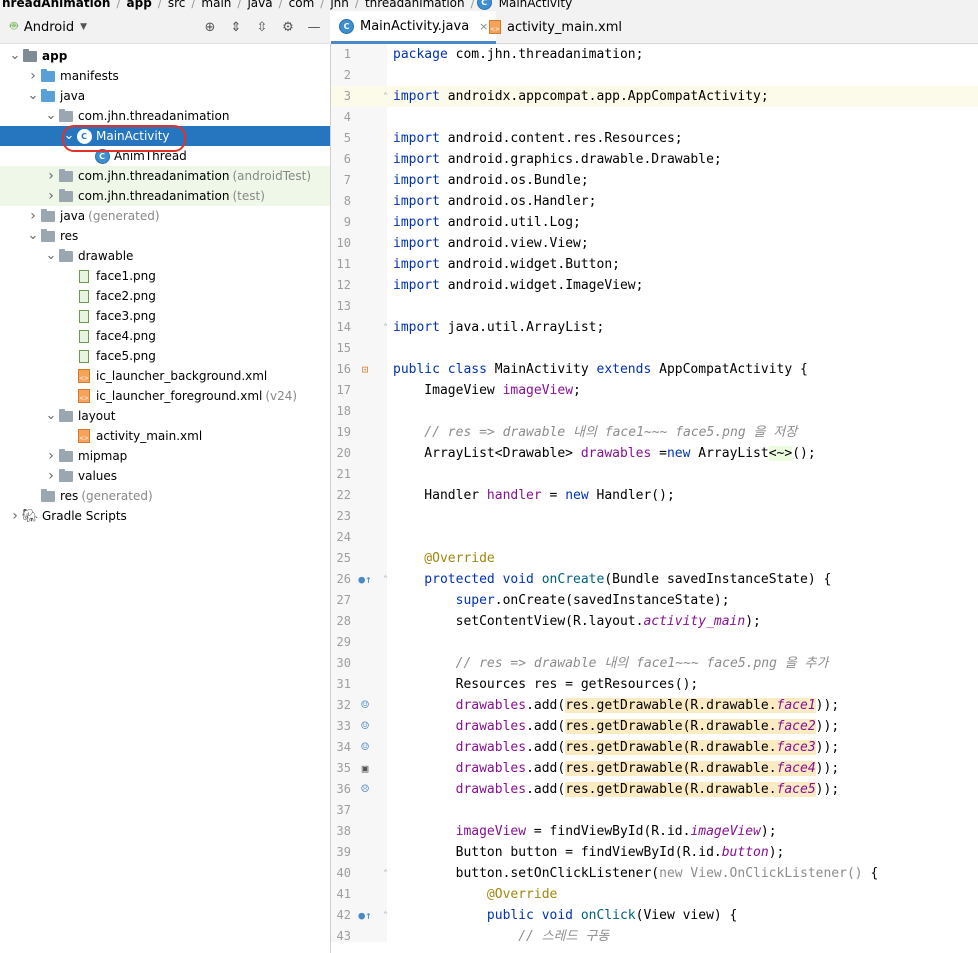 Image resolution: width=978 pixels, height=953 pixels. I want to click on breadcrumb-item: main, so click(216, 5).